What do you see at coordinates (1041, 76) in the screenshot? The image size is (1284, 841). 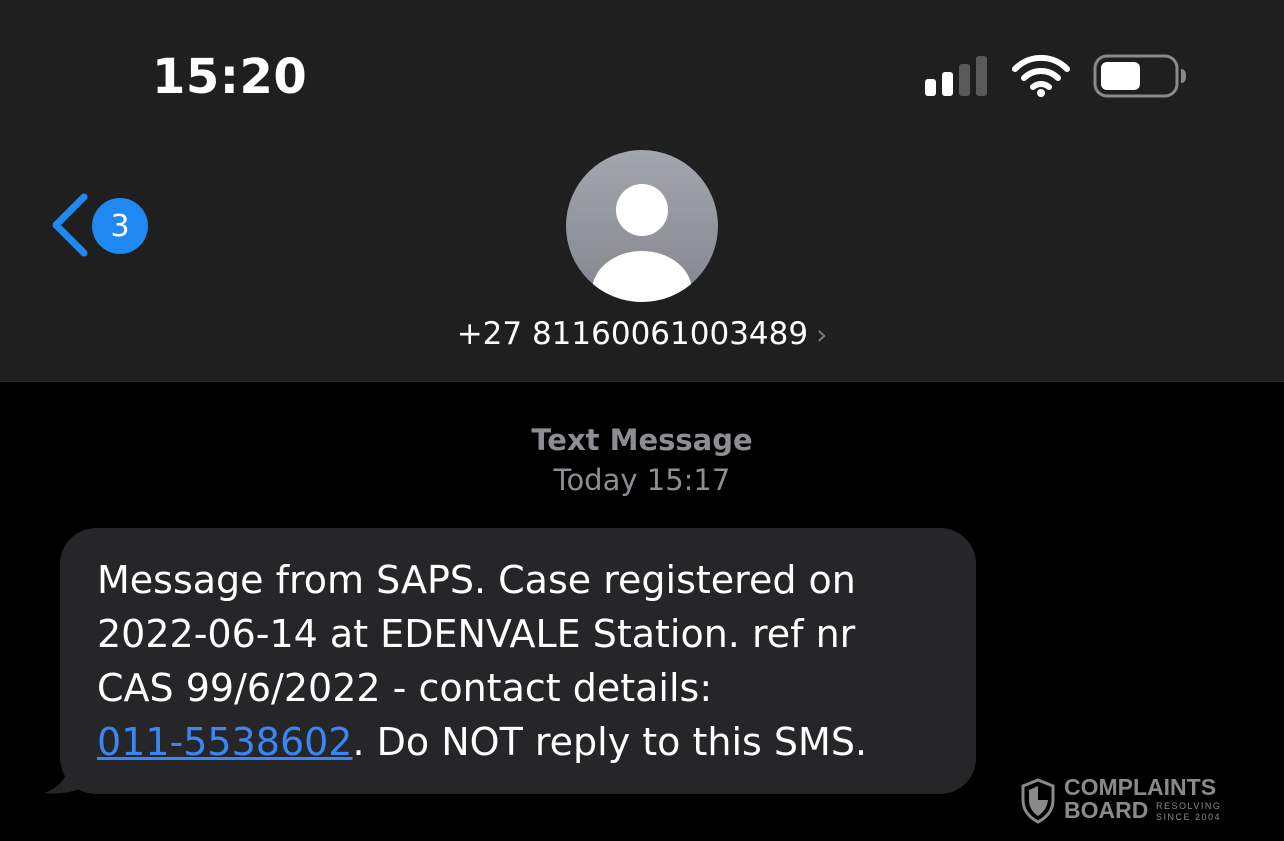 I see `wifi-icon` at bounding box center [1041, 76].